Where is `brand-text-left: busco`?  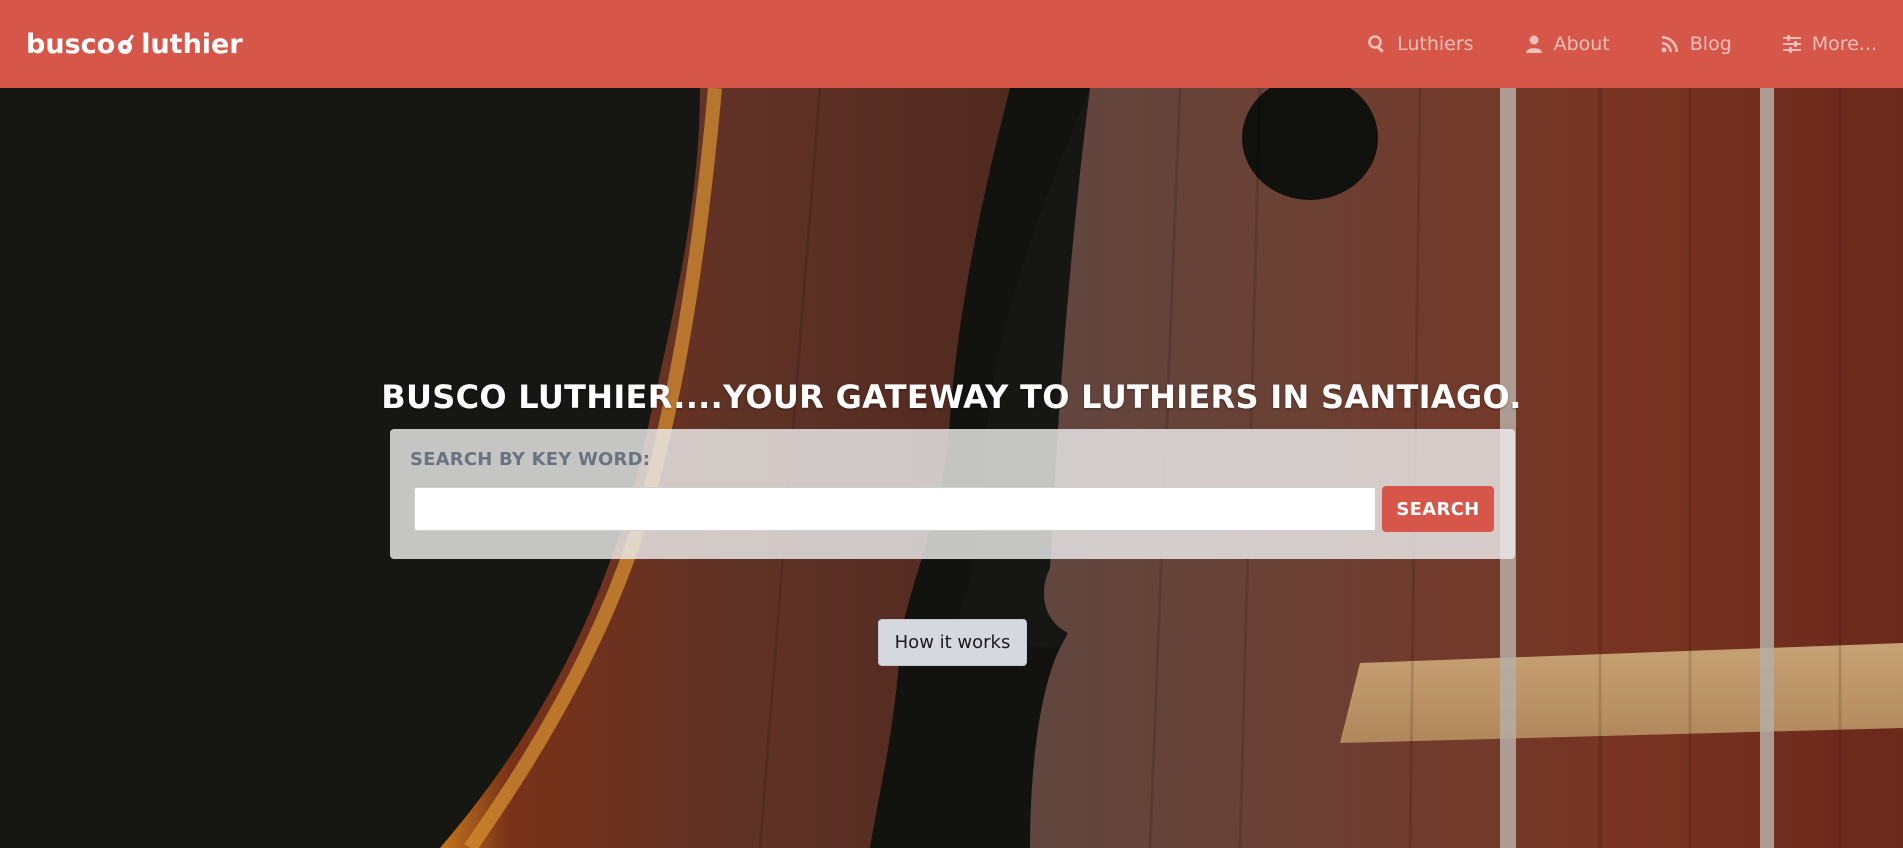
brand-text-left: busco is located at coordinates (71, 44).